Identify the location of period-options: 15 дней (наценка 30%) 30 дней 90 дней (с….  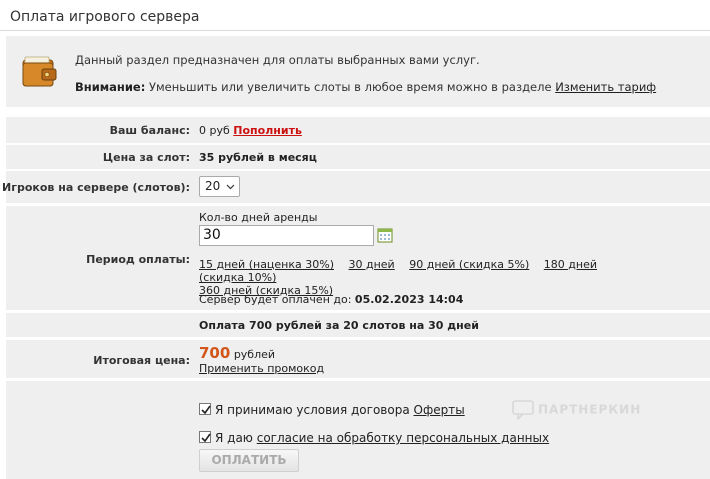
(419, 277).